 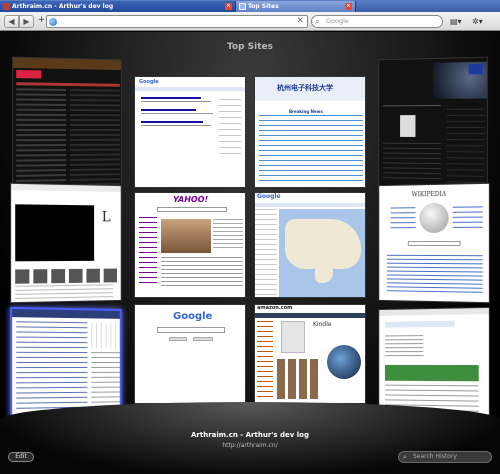 I want to click on favicon-icon, so click(x=6, y=6).